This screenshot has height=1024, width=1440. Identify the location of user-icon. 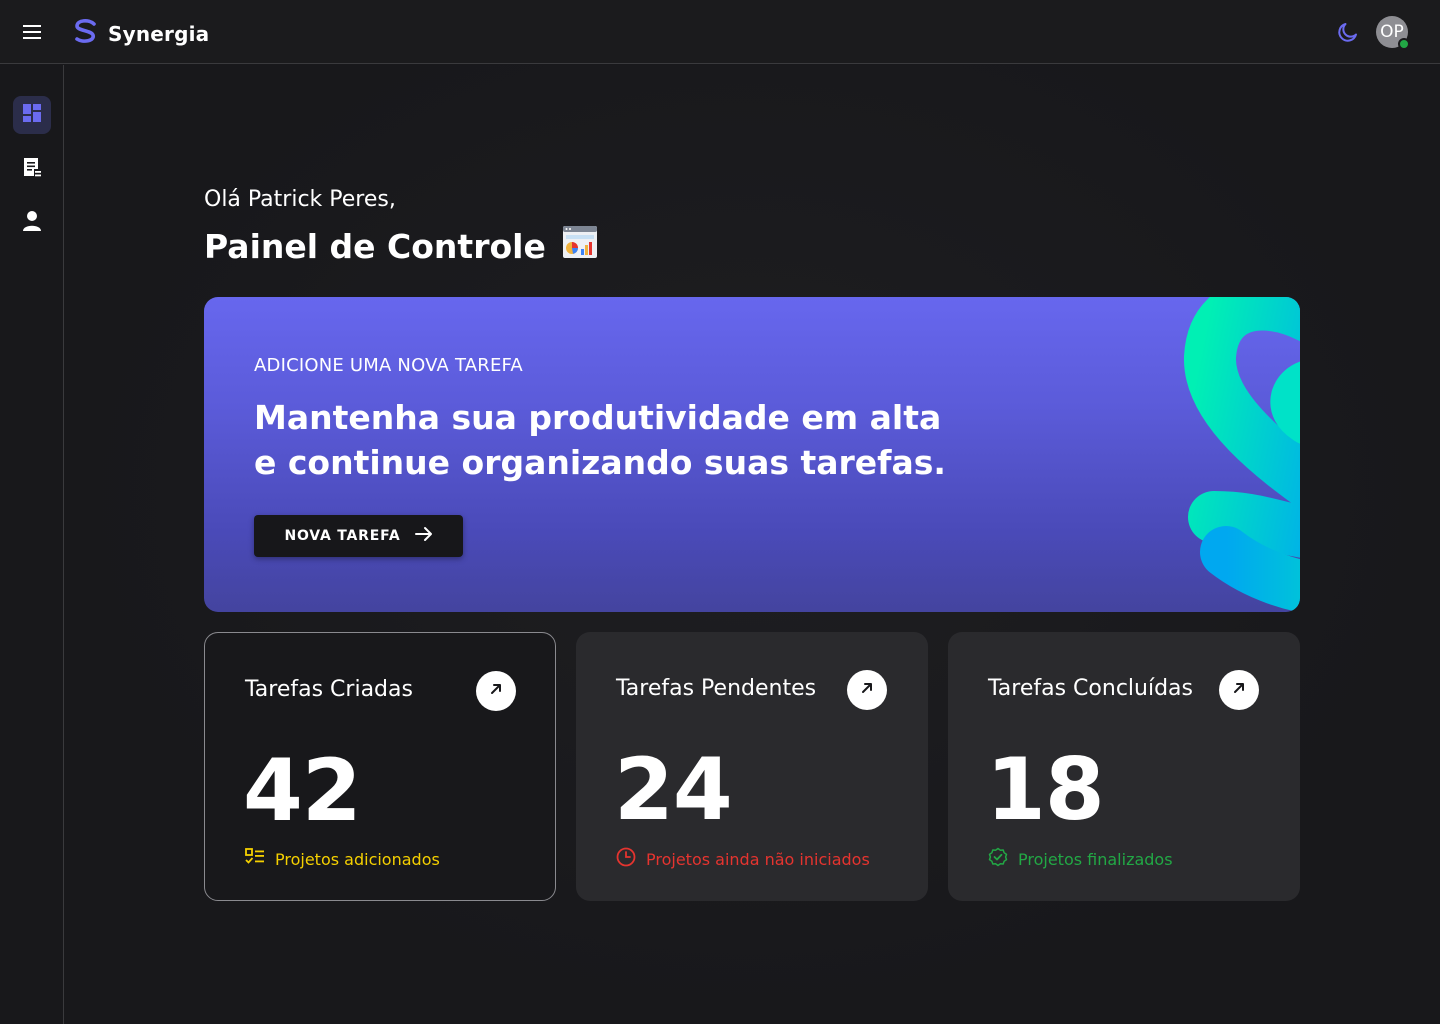
(32, 223).